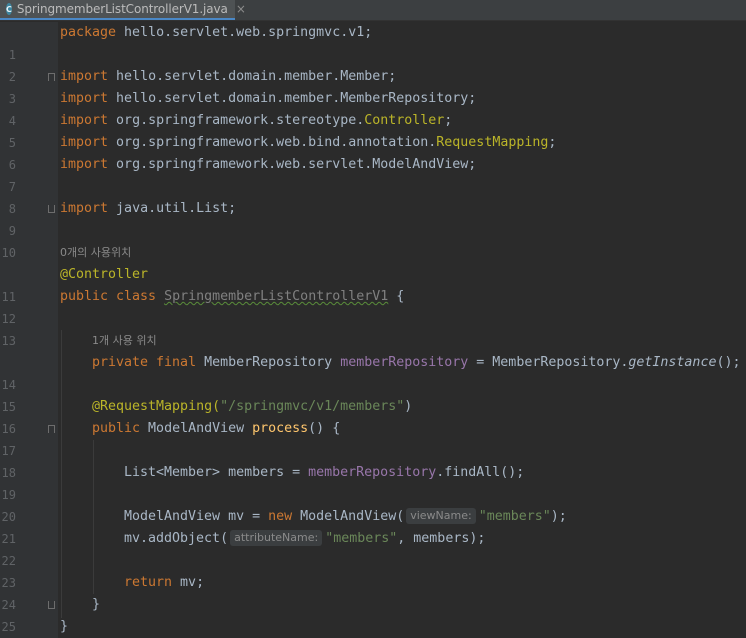 Image resolution: width=746 pixels, height=638 pixels. Describe the element at coordinates (9, 9) in the screenshot. I see `java-class-icon: C` at that location.